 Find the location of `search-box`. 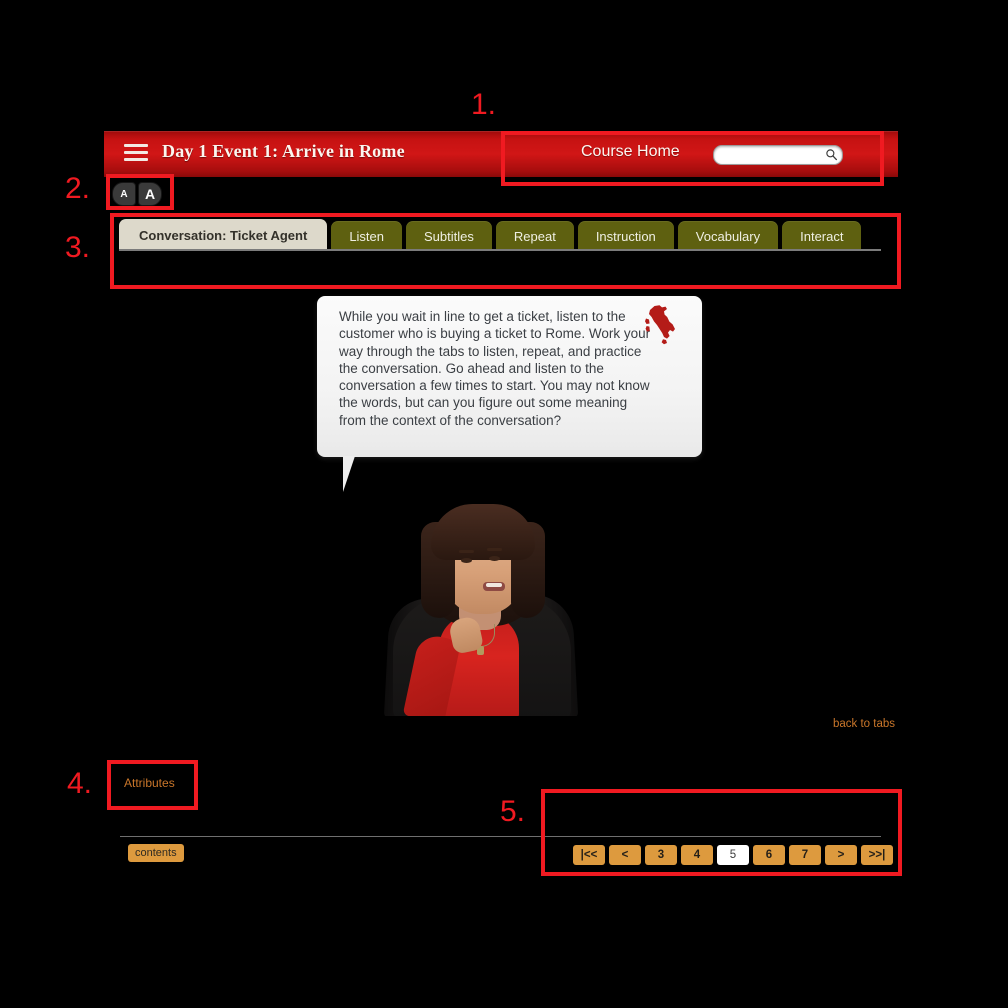

search-box is located at coordinates (778, 155).